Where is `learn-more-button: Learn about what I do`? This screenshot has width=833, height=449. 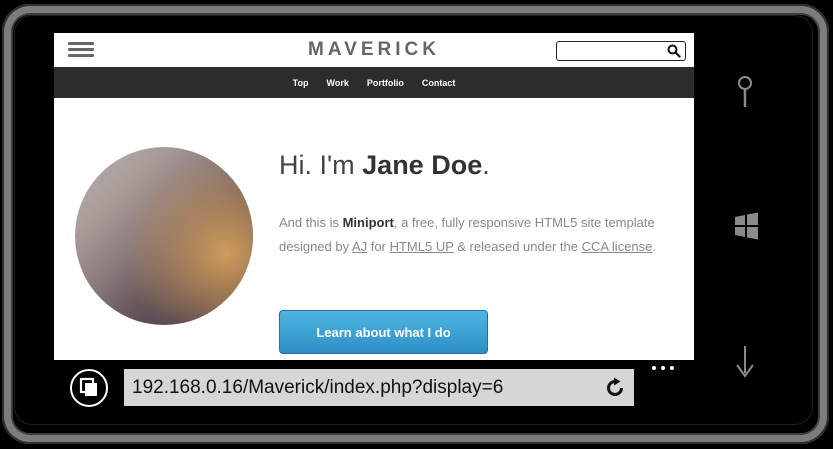
learn-more-button: Learn about what I do is located at coordinates (383, 332).